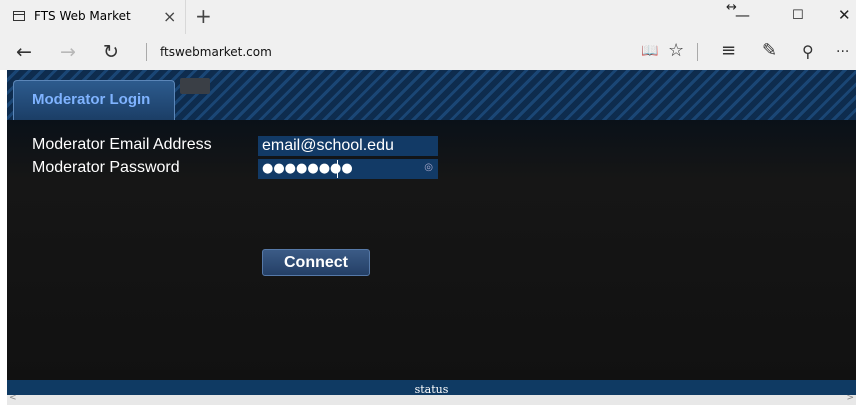  What do you see at coordinates (850, 398) in the screenshot?
I see `scroll-right-icon: >` at bounding box center [850, 398].